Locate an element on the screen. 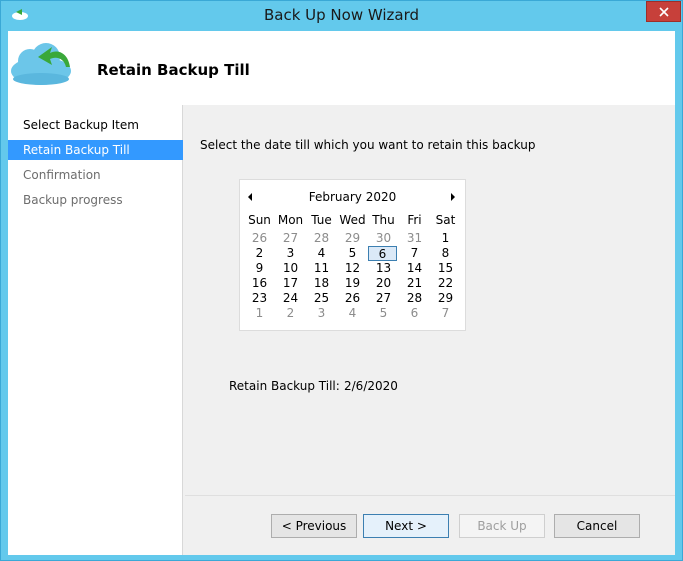 This screenshot has width=683, height=561. calendar-day: 31 is located at coordinates (414, 238).